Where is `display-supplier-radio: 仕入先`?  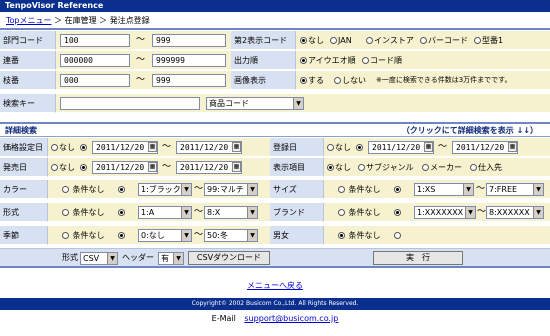 display-supplier-radio: 仕入先 is located at coordinates (486, 167).